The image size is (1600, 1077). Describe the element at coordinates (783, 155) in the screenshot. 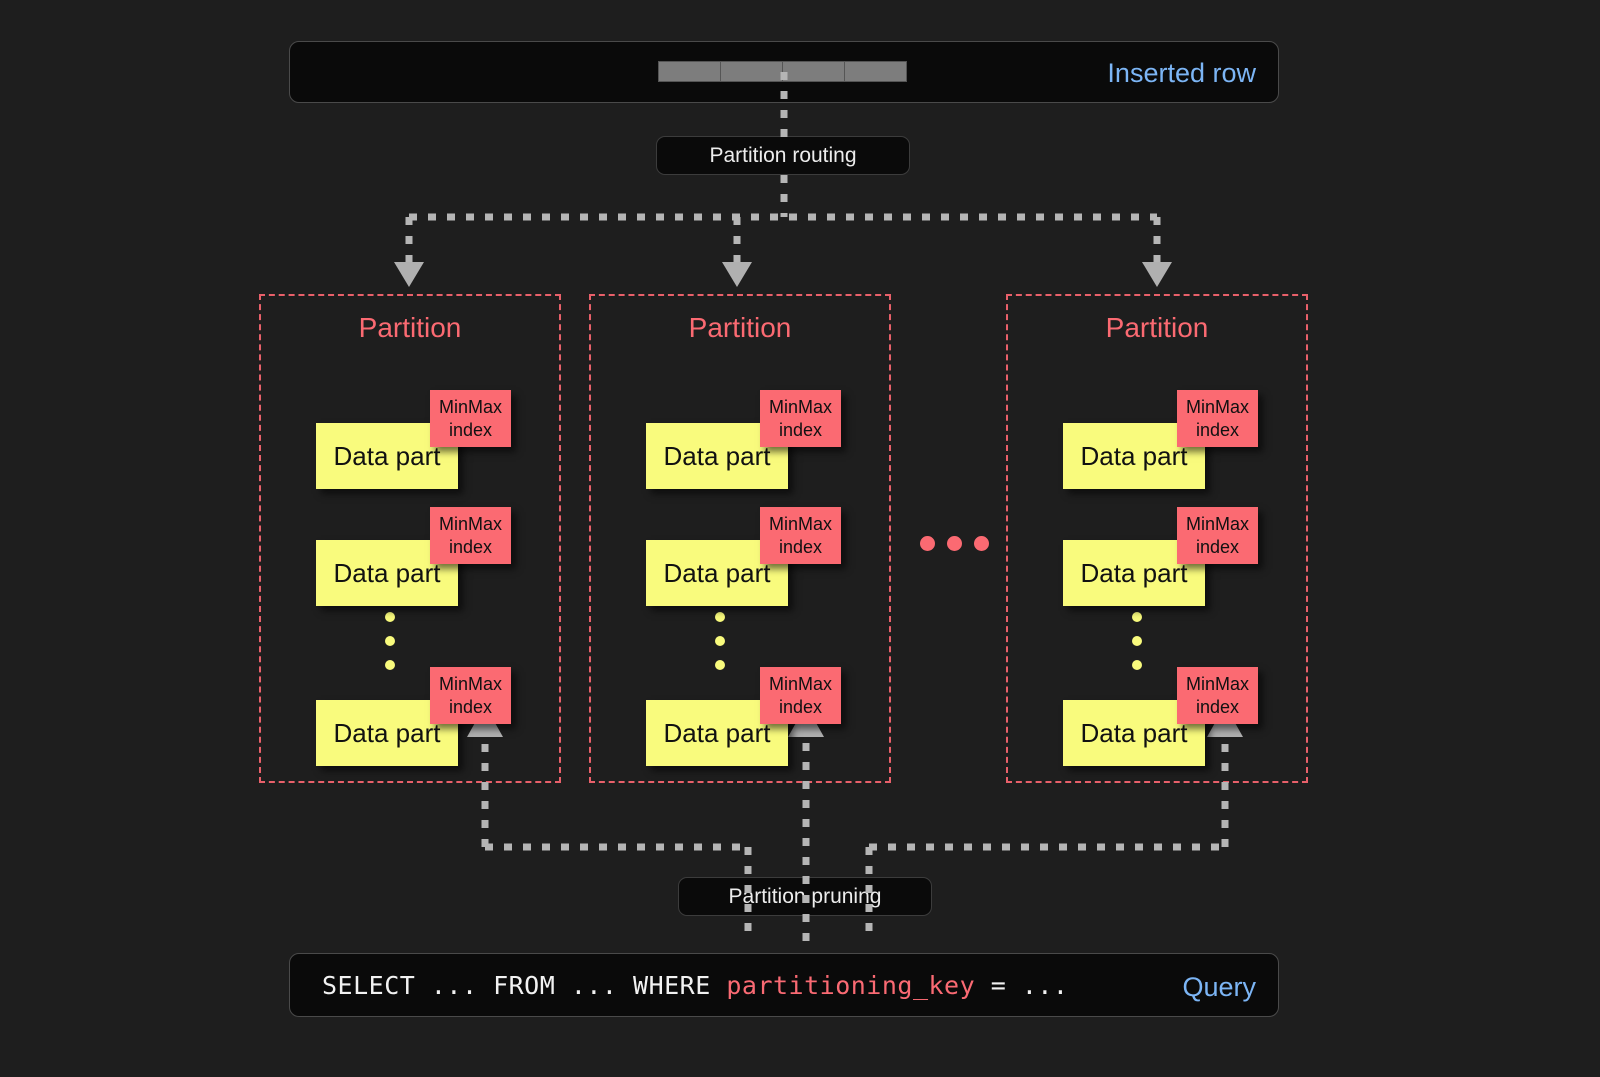

I see `partition-routing-label: Partition routing` at that location.